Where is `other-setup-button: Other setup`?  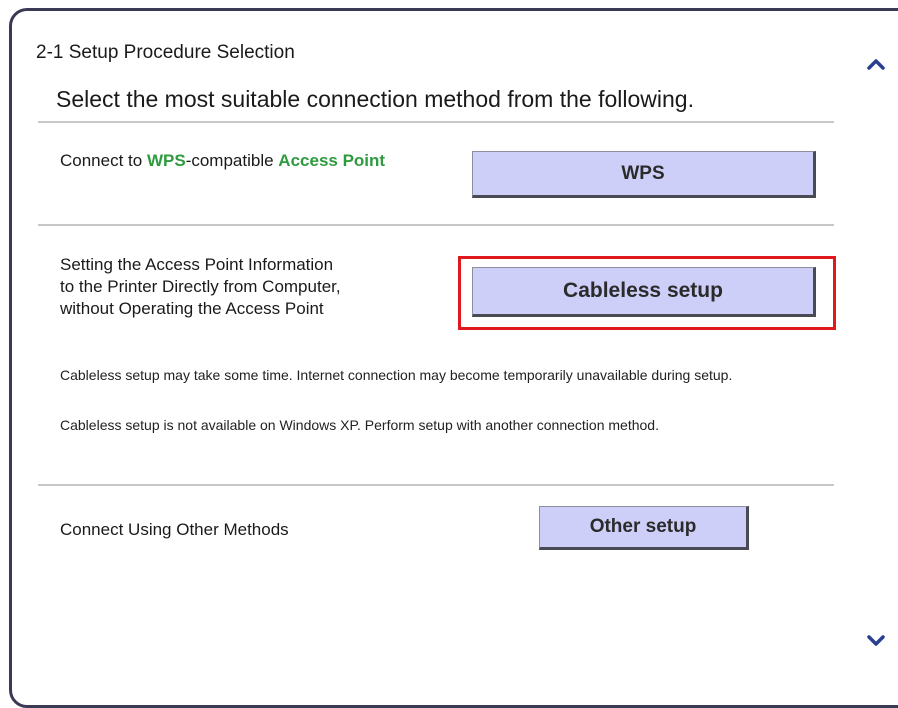 other-setup-button: Other setup is located at coordinates (644, 528).